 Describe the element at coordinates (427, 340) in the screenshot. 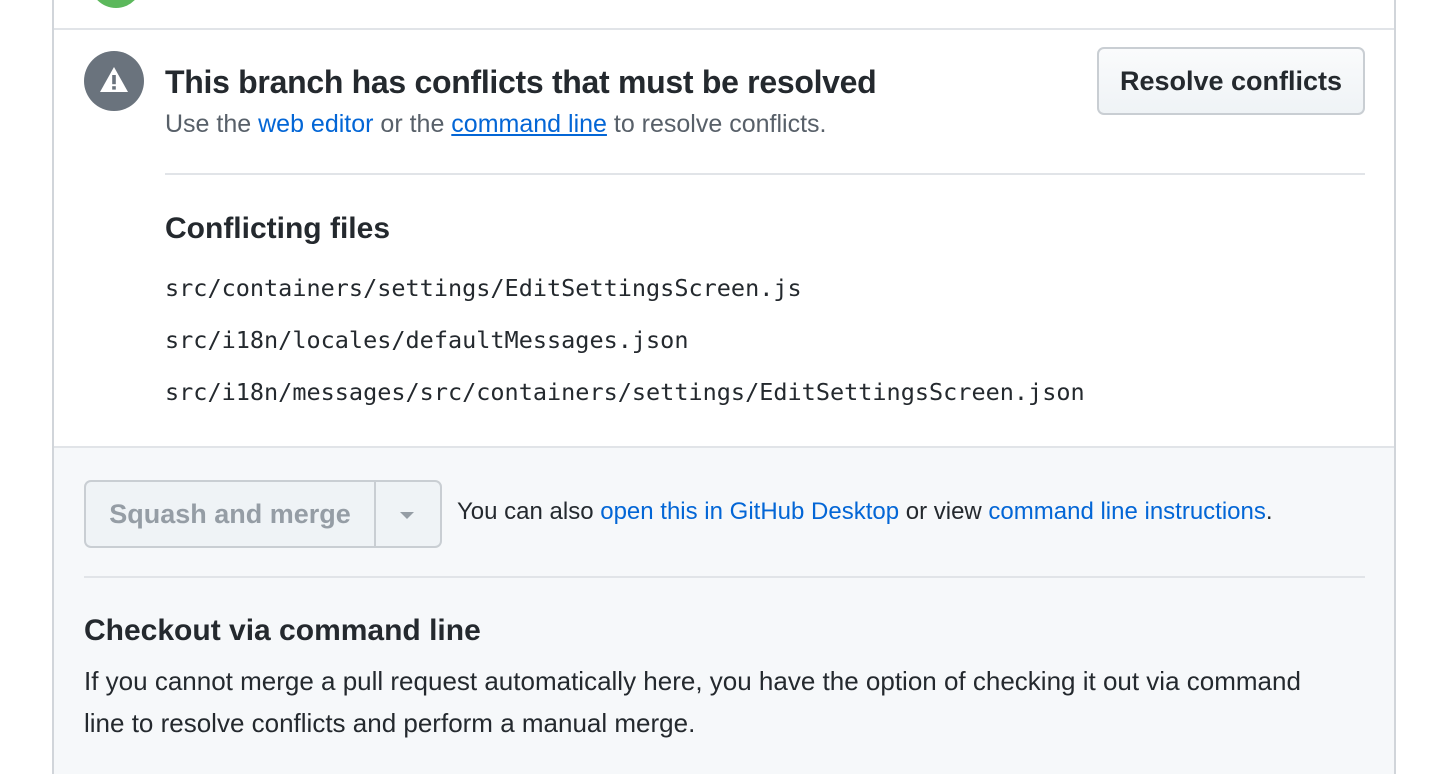

I see `conflicting-file: src/i18n/locales/defaultMessages.json` at that location.